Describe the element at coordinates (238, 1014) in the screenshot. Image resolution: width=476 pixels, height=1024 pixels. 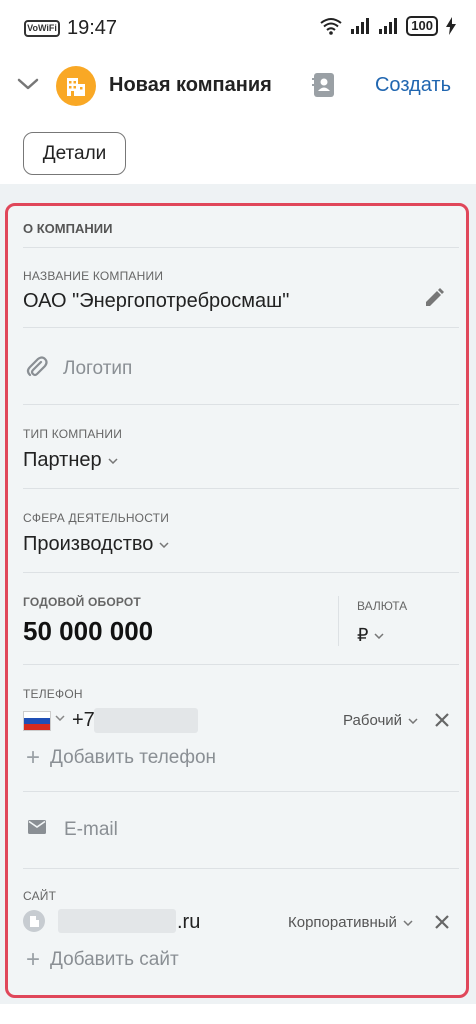
I see `next-section-peek` at that location.